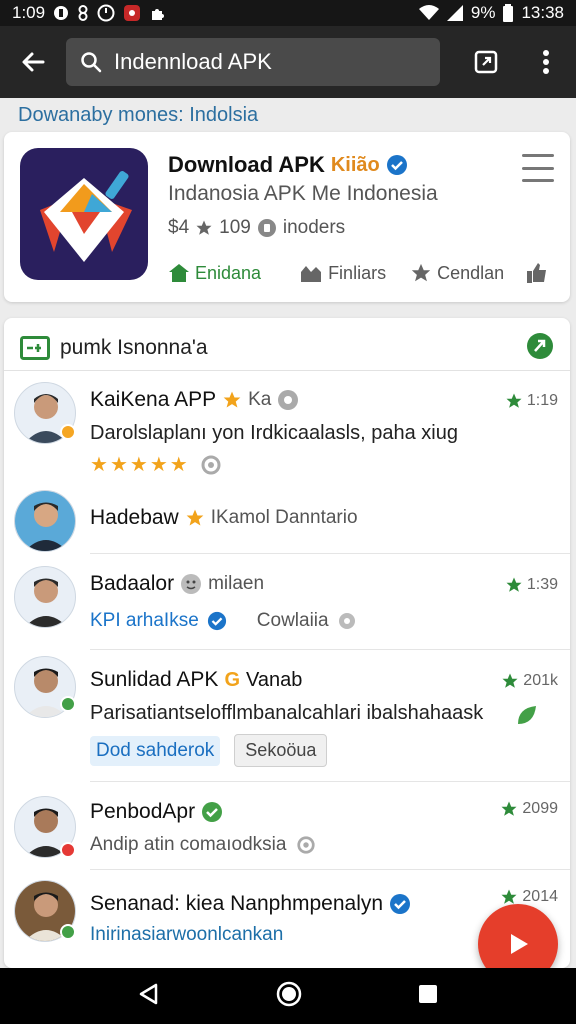 This screenshot has width=576, height=1024. What do you see at coordinates (529, 897) in the screenshot?
I see `item-time: 2014` at bounding box center [529, 897].